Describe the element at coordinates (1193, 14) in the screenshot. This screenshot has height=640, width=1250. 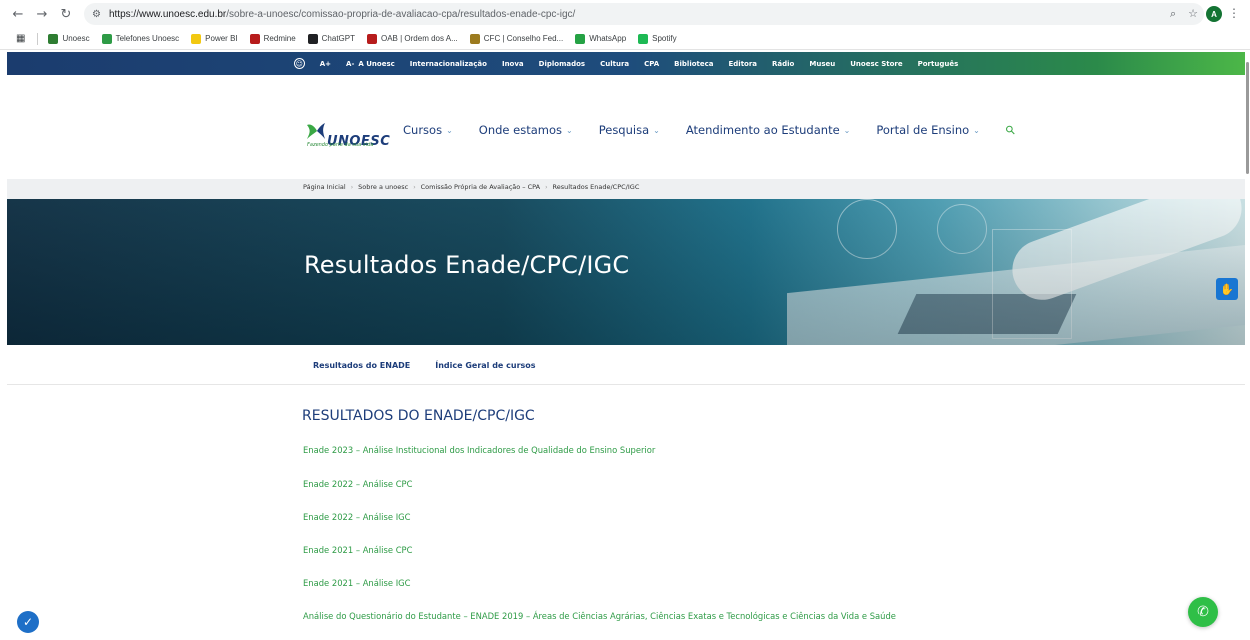
I see `bookmark-star-icon: ☆` at that location.